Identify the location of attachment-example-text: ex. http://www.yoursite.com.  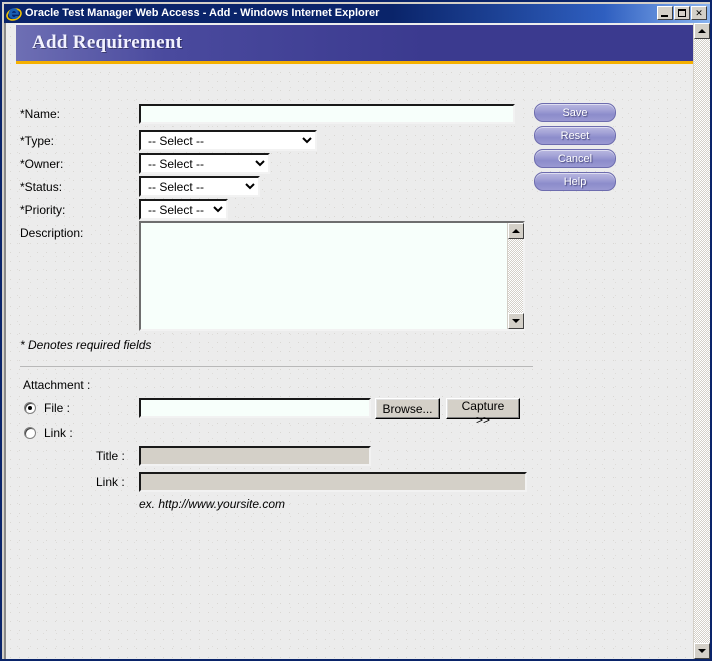
(212, 504).